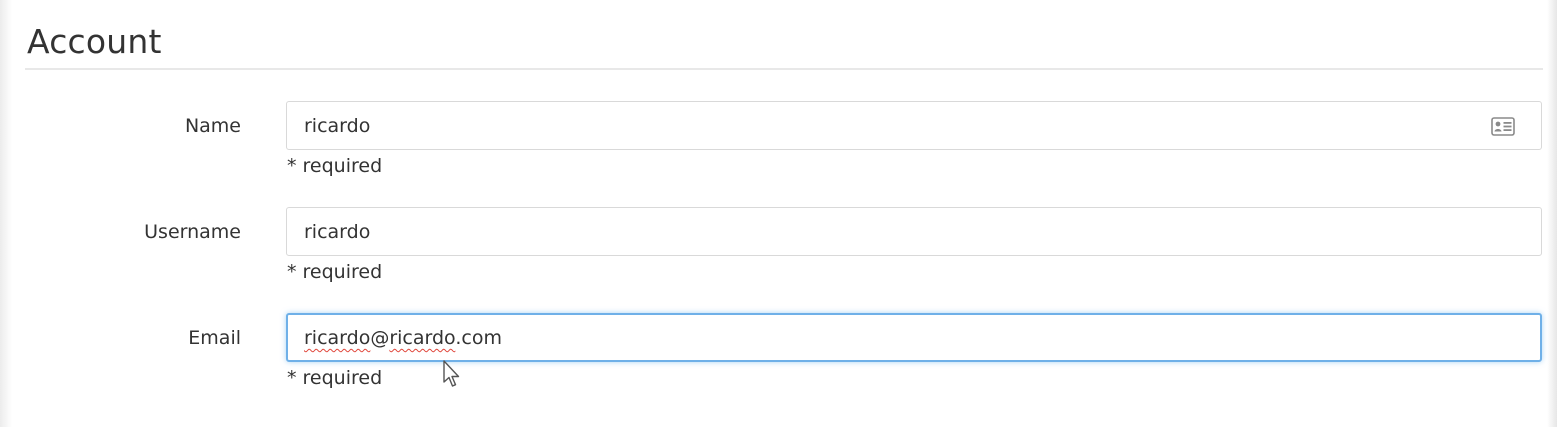  I want to click on username-input-value: ricardo, so click(337, 232).